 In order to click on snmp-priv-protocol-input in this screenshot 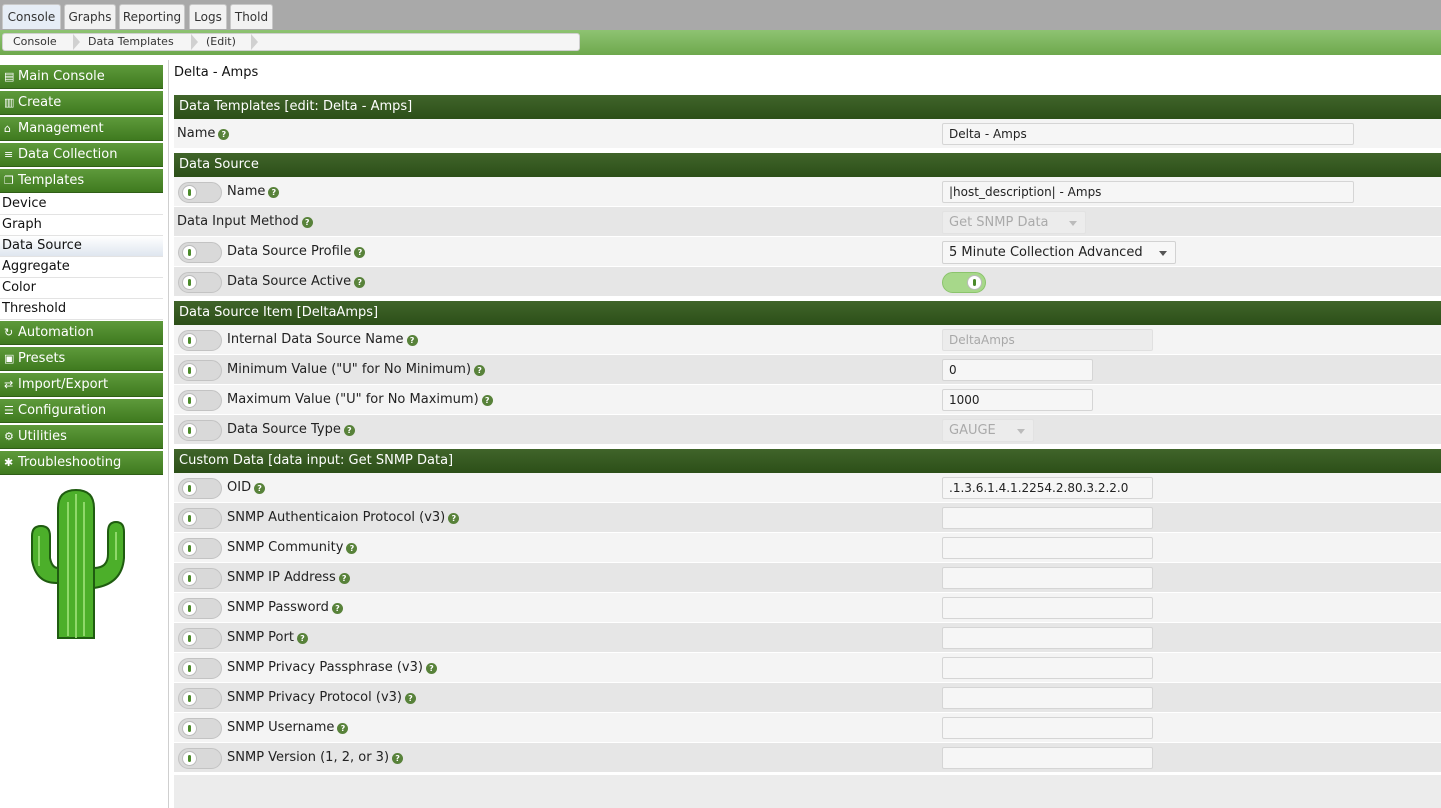, I will do `click(1047, 698)`.